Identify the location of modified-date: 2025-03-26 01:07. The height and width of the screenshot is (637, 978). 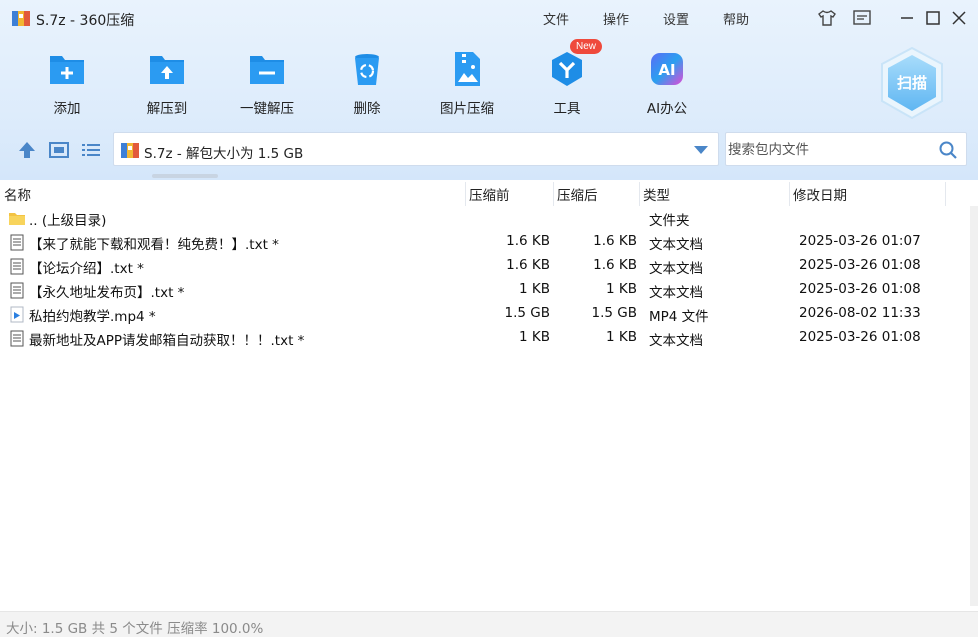
(860, 241).